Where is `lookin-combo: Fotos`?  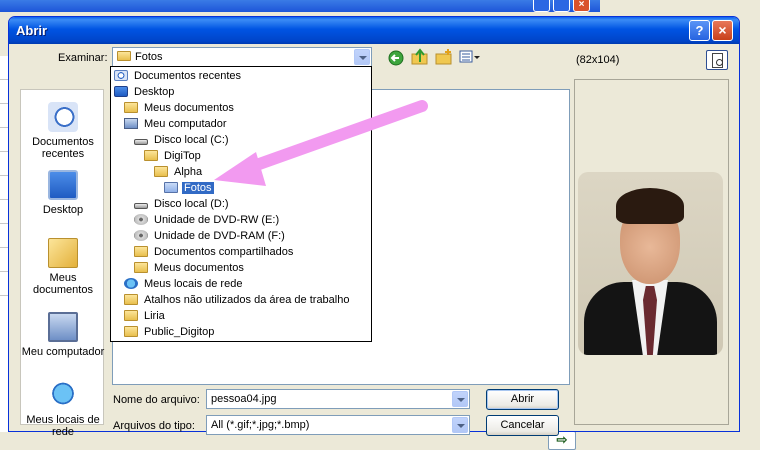
lookin-combo: Fotos is located at coordinates (242, 57).